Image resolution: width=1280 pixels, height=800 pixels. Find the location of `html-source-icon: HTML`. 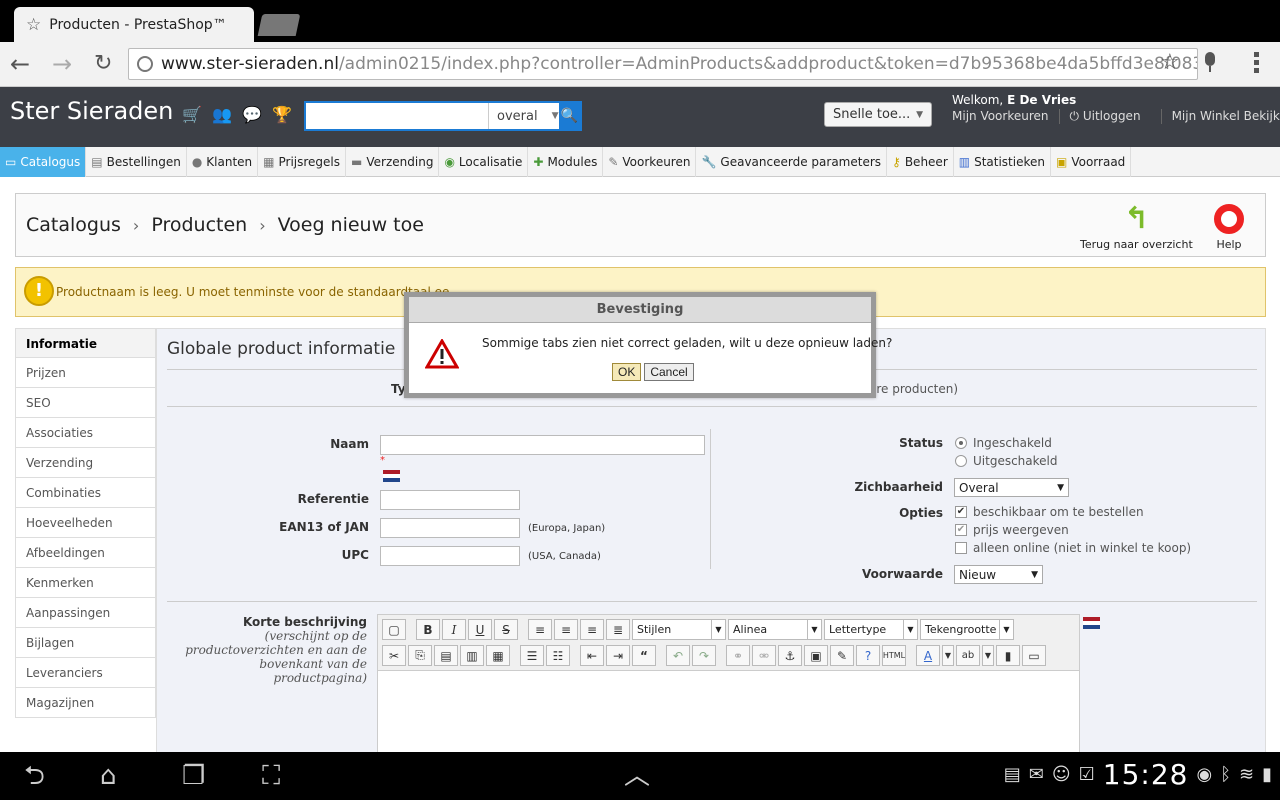

html-source-icon: HTML is located at coordinates (894, 655).